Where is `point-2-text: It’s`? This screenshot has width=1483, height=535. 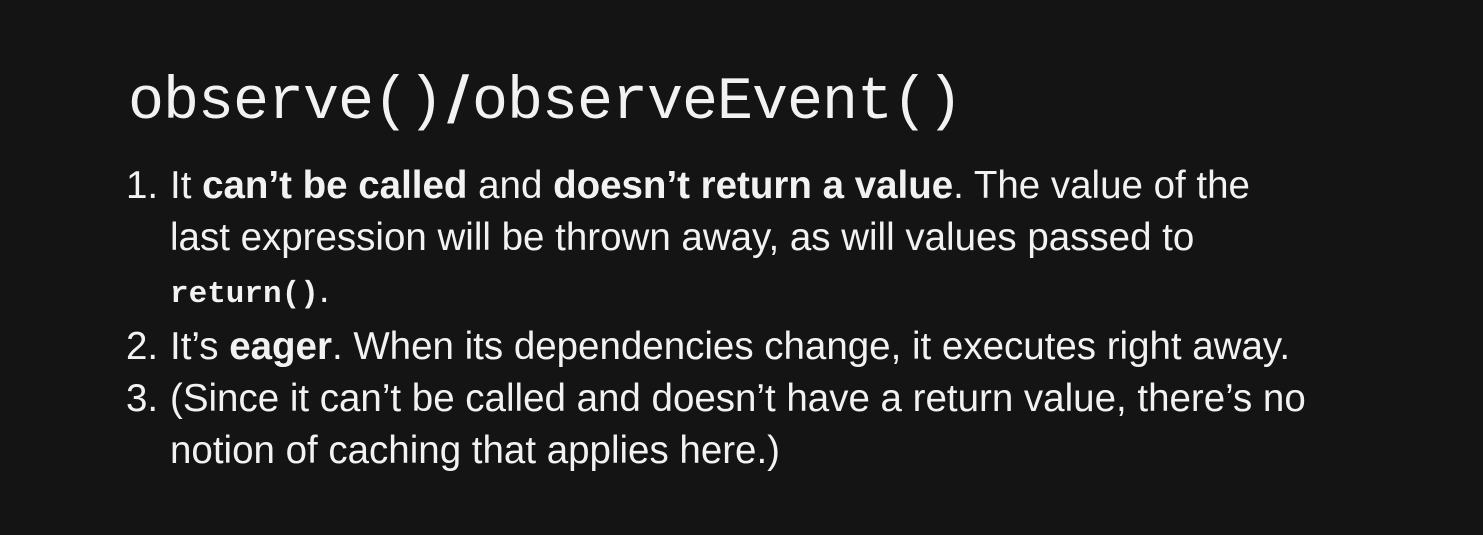
point-2-text: It’s is located at coordinates (200, 346).